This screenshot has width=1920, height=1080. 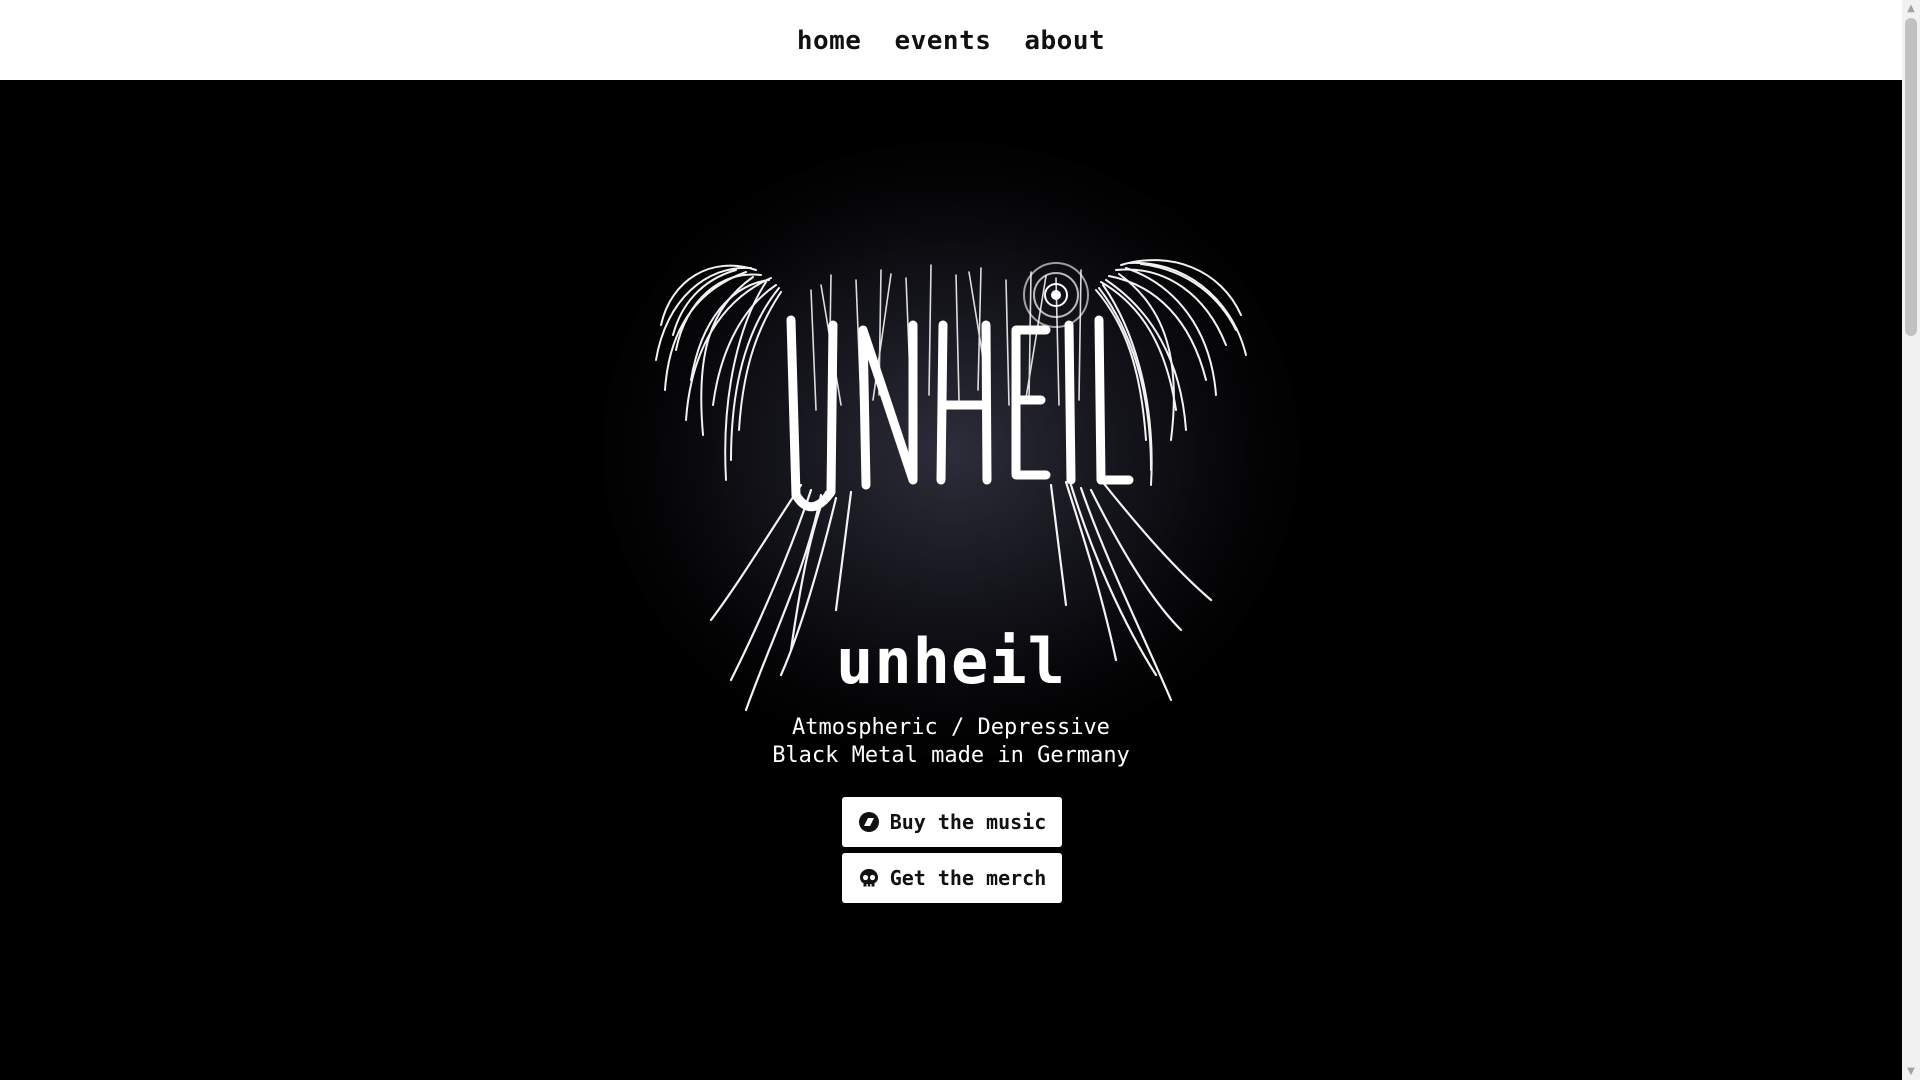 I want to click on buy-music-button: Buy the music, so click(x=952, y=822).